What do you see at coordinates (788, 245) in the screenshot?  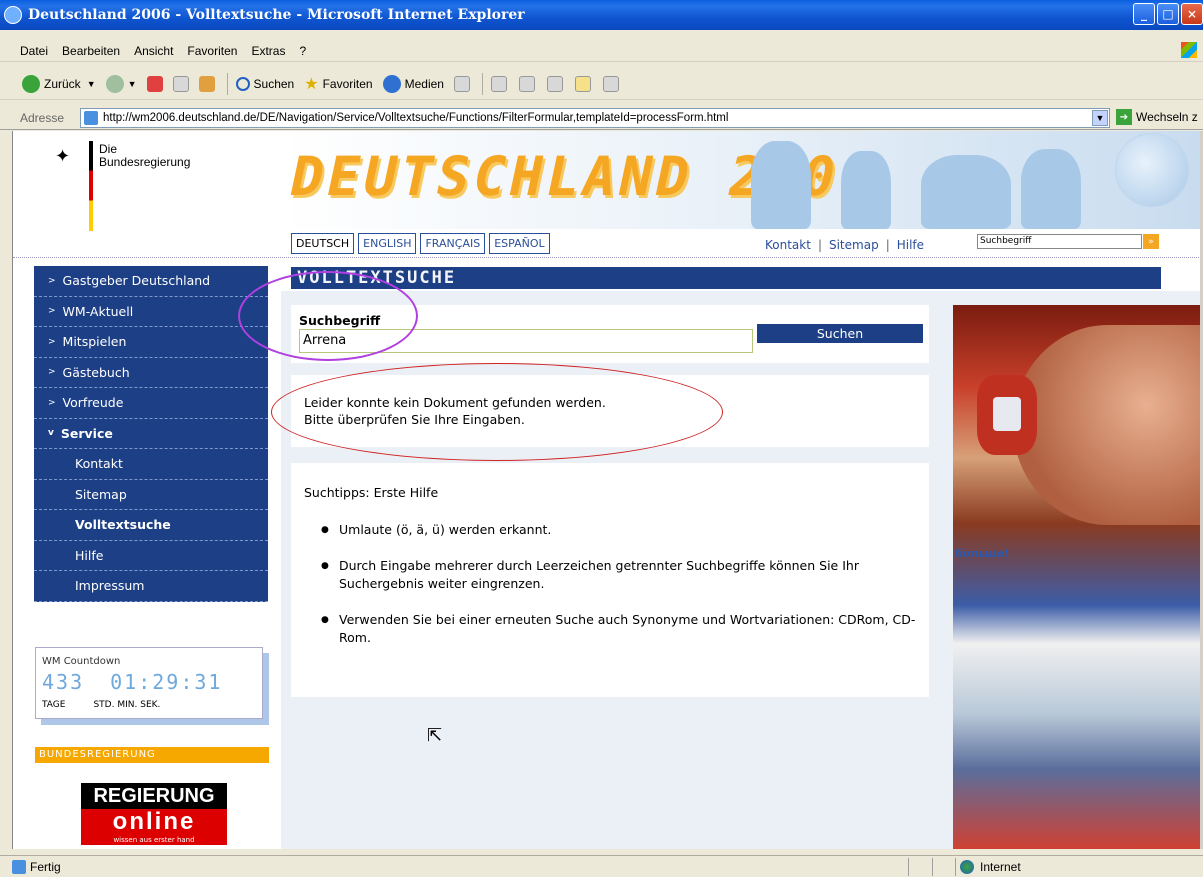 I see `link-kontakt: Kontakt` at bounding box center [788, 245].